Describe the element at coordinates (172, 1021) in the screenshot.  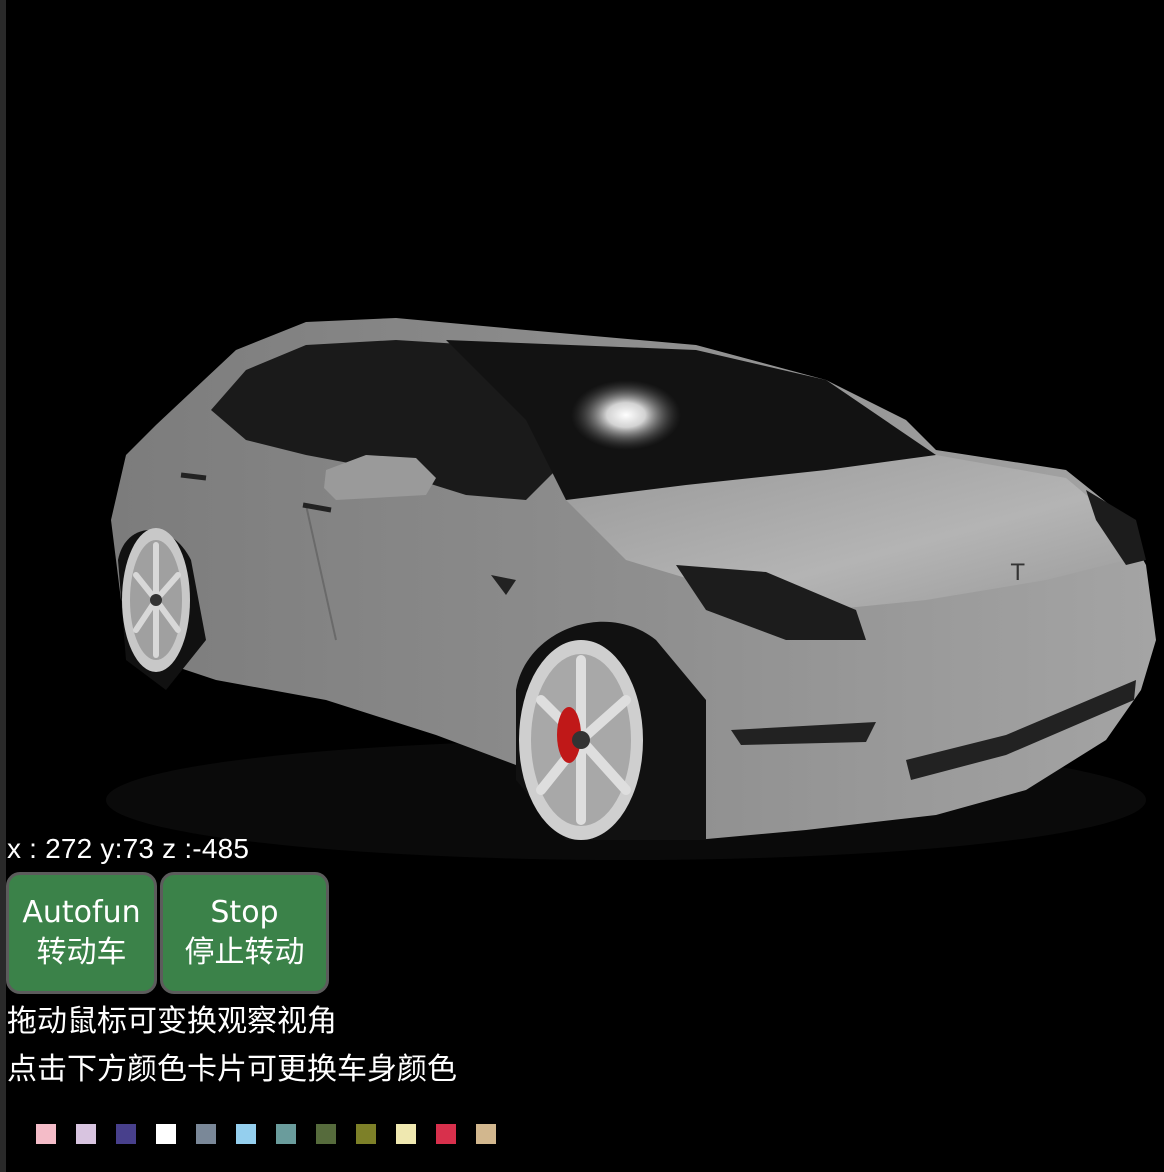
I see `drag-hint-text: 拖动鼠标可变换观察视角` at that location.